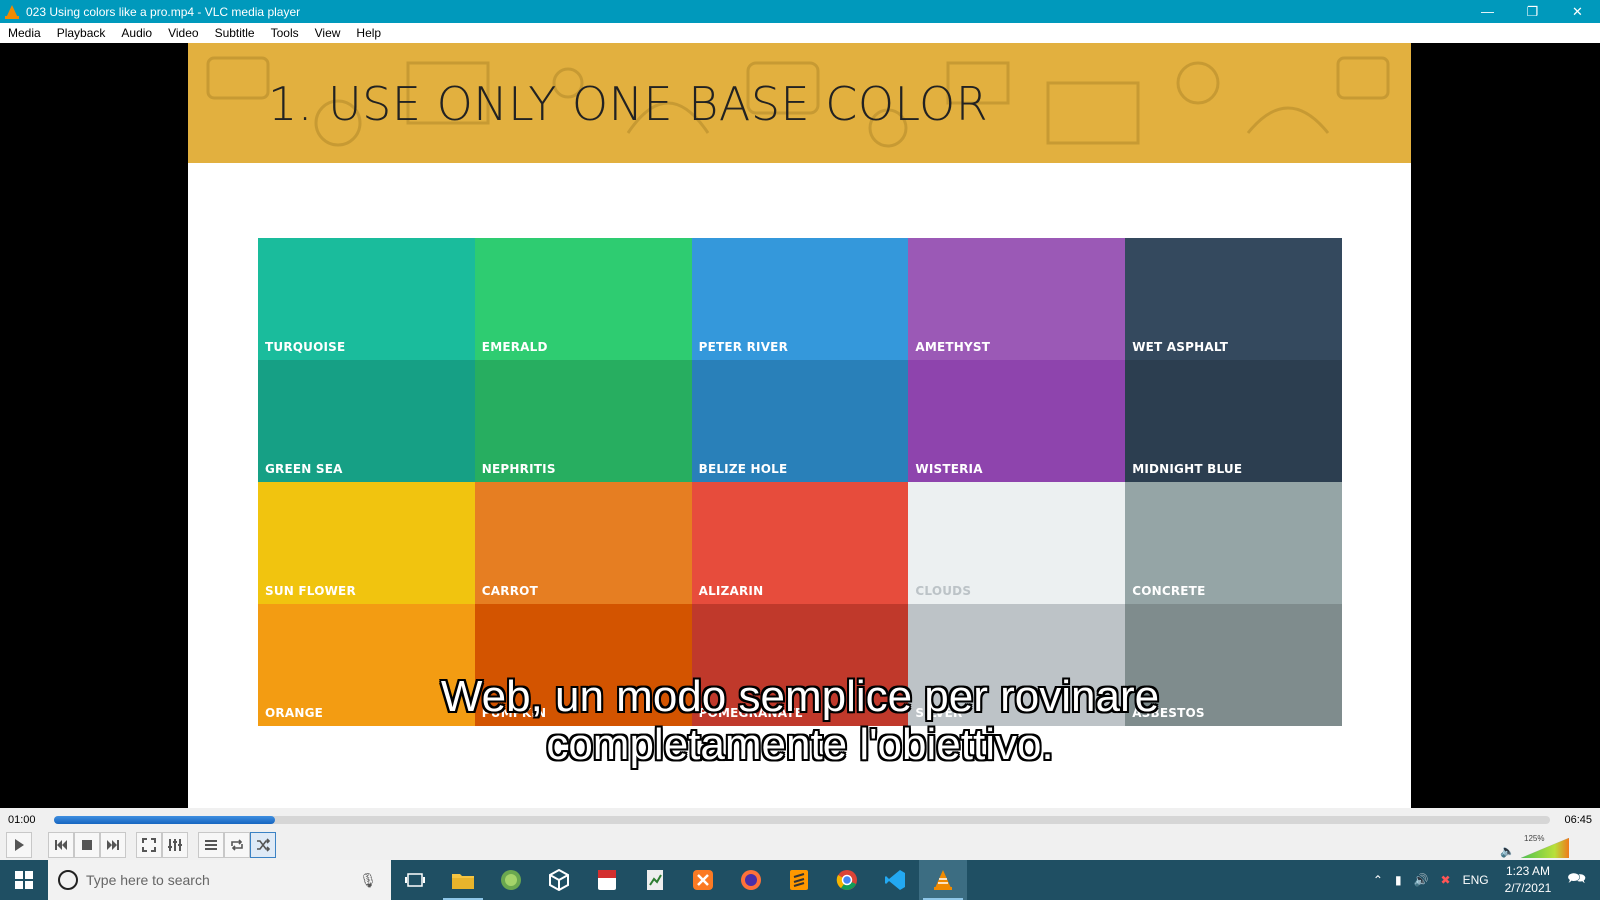  I want to click on color-swatch: BELIZE HOLE, so click(800, 421).